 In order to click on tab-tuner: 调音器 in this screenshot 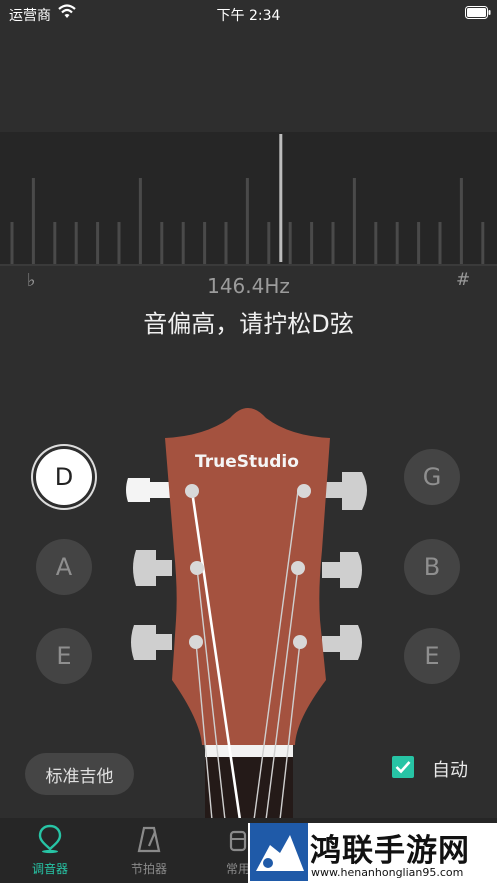, I will do `click(50, 850)`.